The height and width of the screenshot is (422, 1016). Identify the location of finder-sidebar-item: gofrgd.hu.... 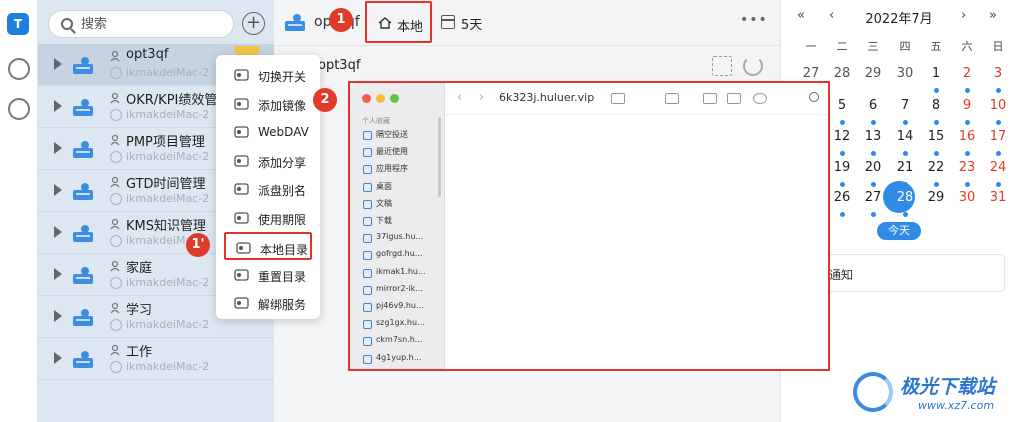
(400, 255).